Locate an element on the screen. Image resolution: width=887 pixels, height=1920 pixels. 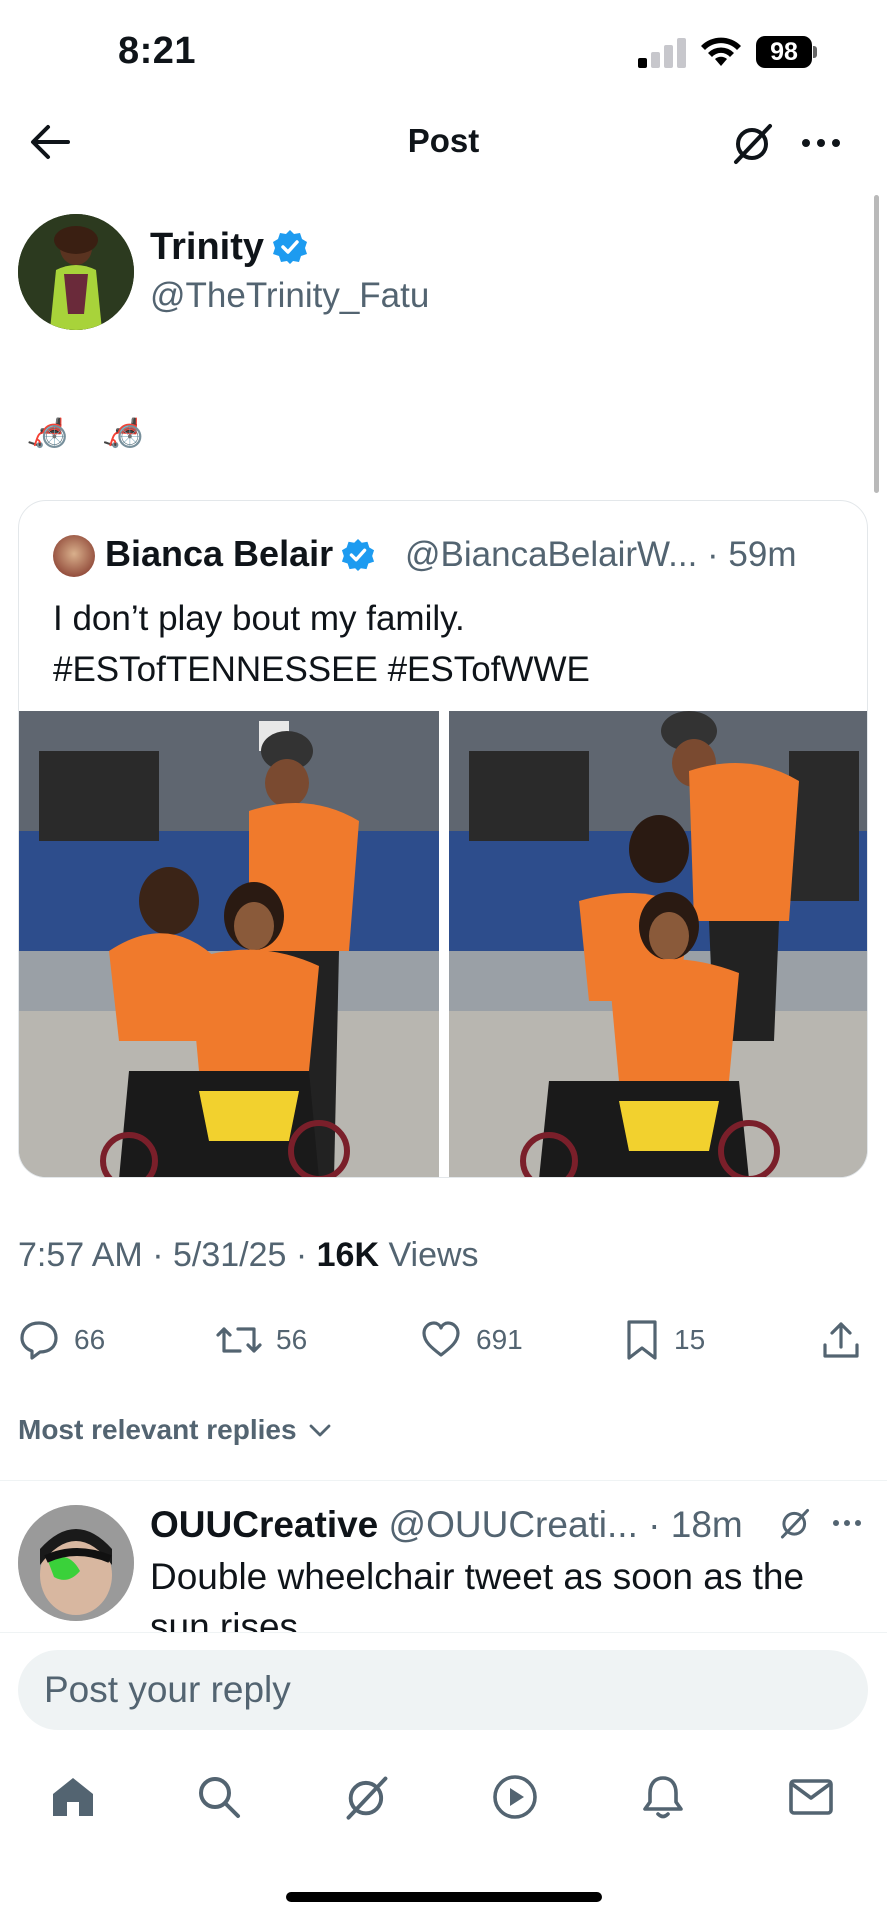
messages-envelope-icon is located at coordinates (811, 1797).